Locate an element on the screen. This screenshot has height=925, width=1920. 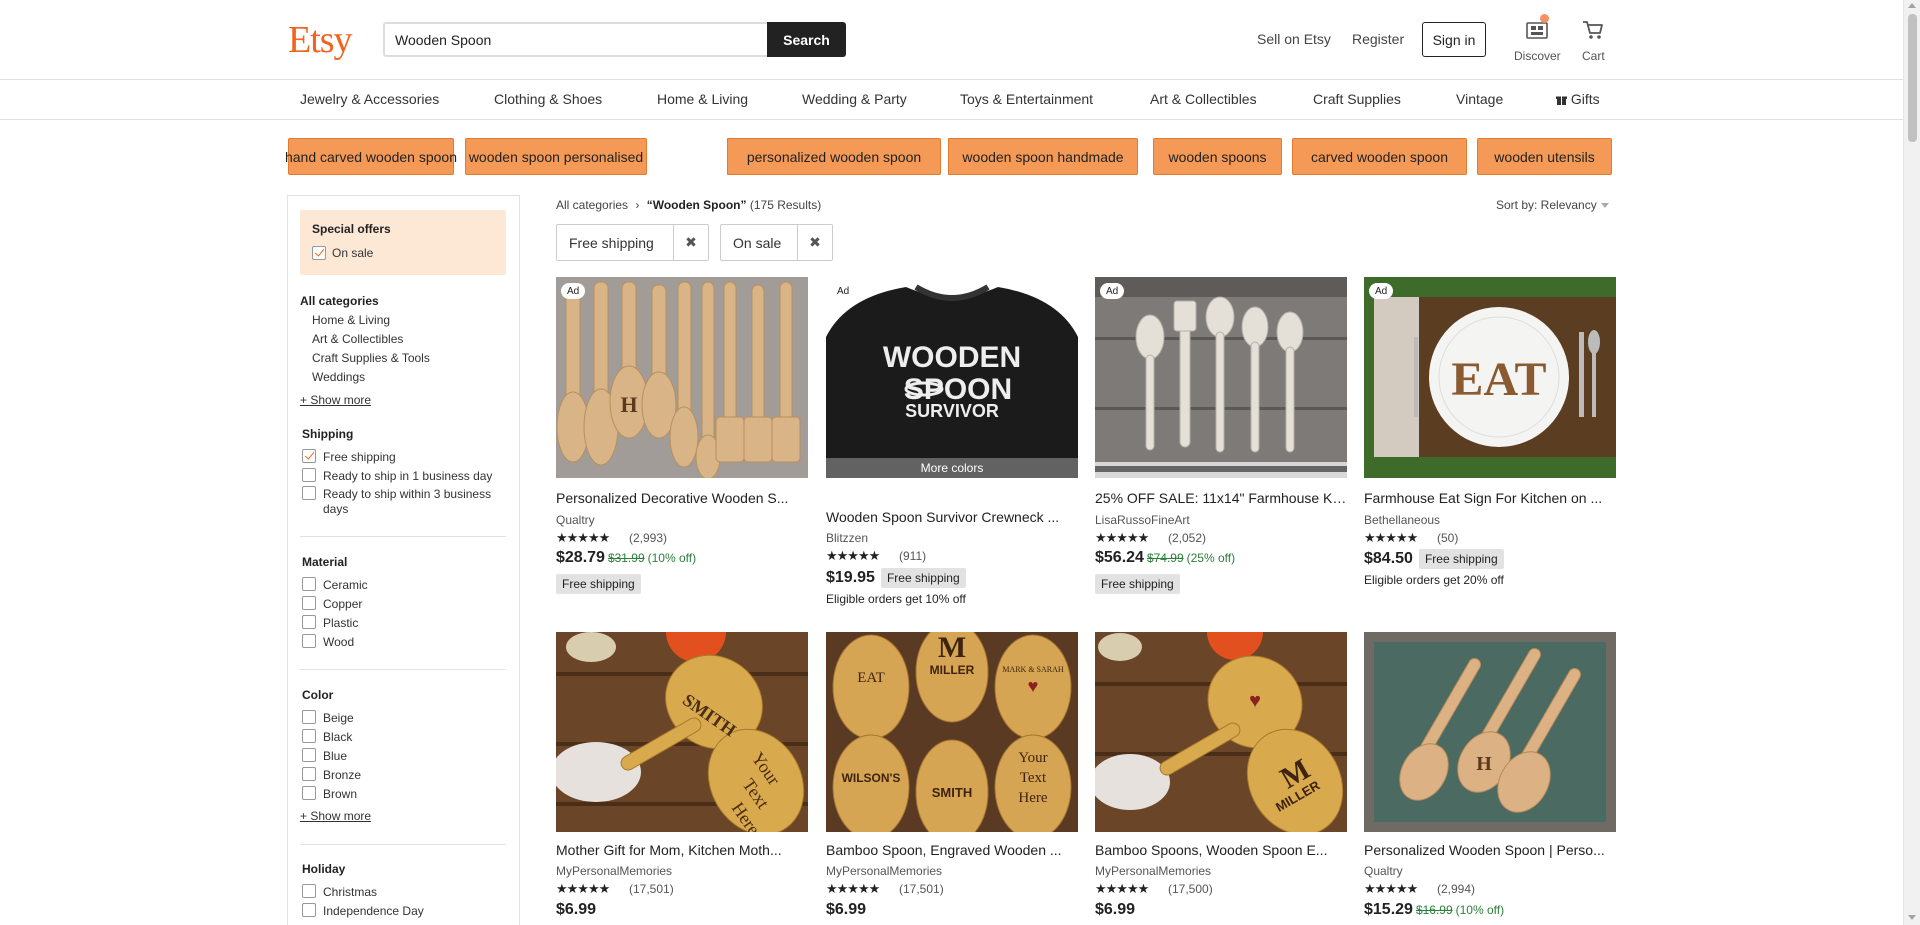
categories-show-more: + Show more is located at coordinates (335, 400).